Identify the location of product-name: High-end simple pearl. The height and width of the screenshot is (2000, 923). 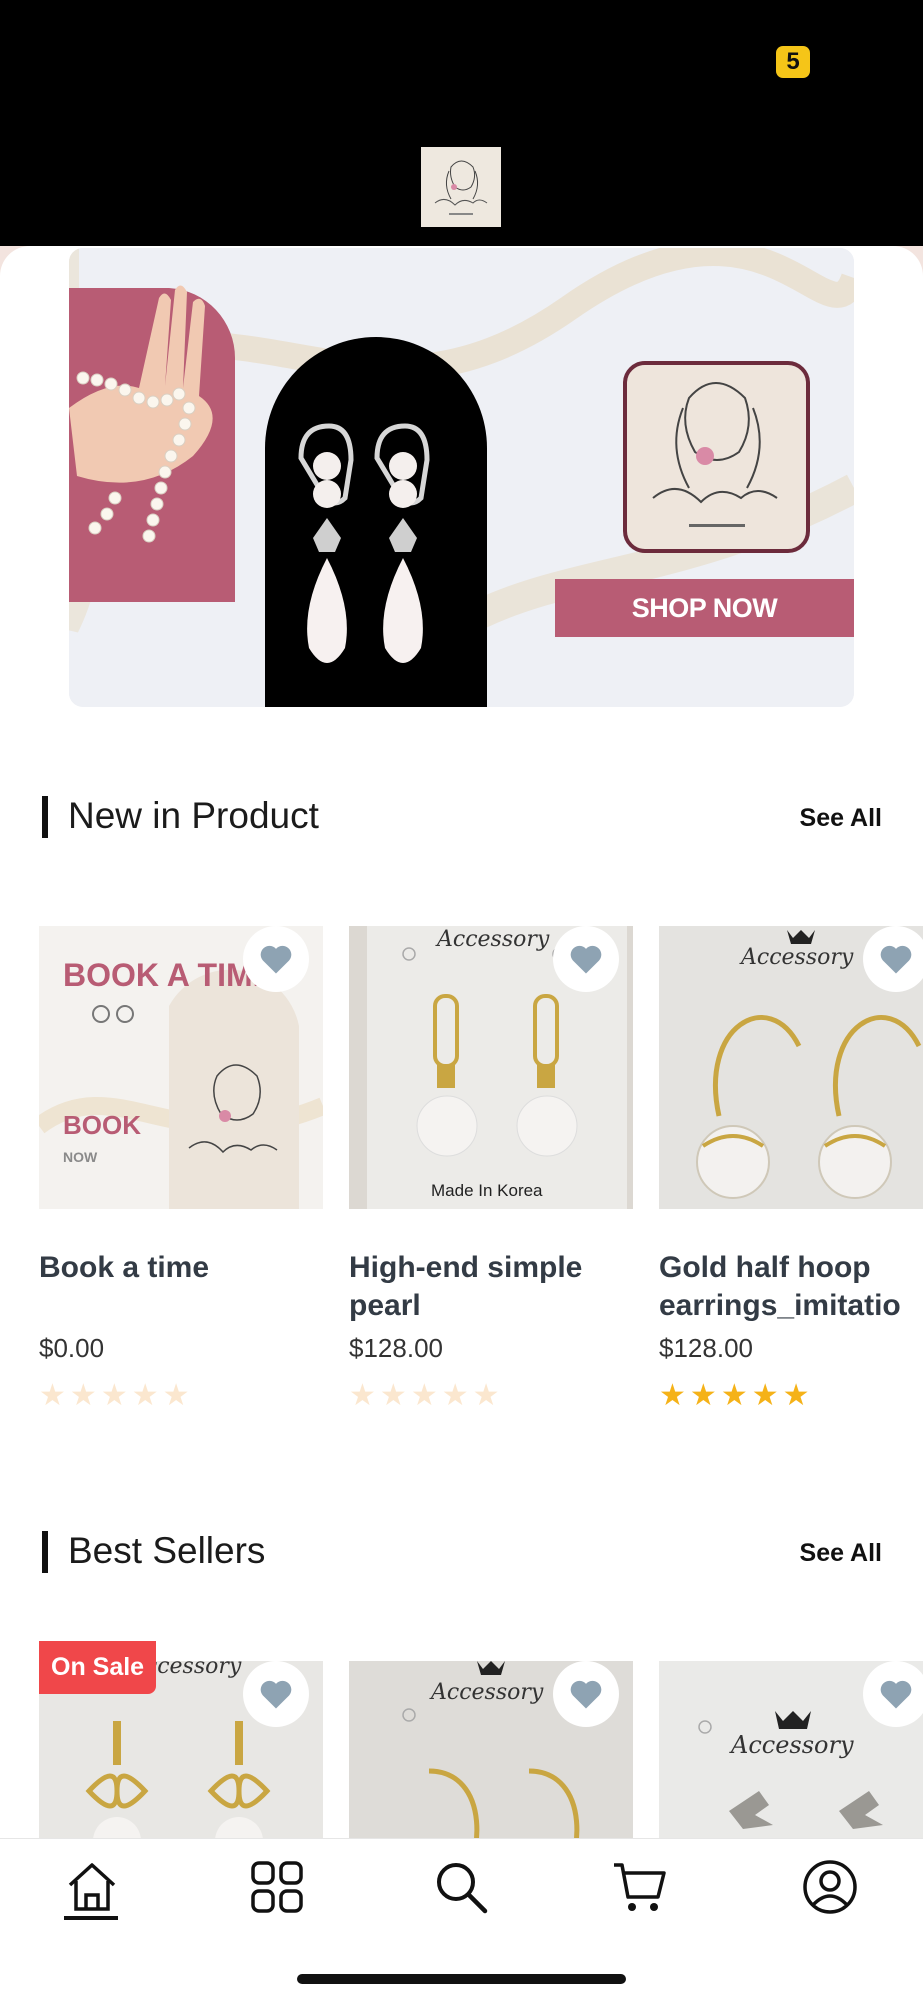
(491, 1287).